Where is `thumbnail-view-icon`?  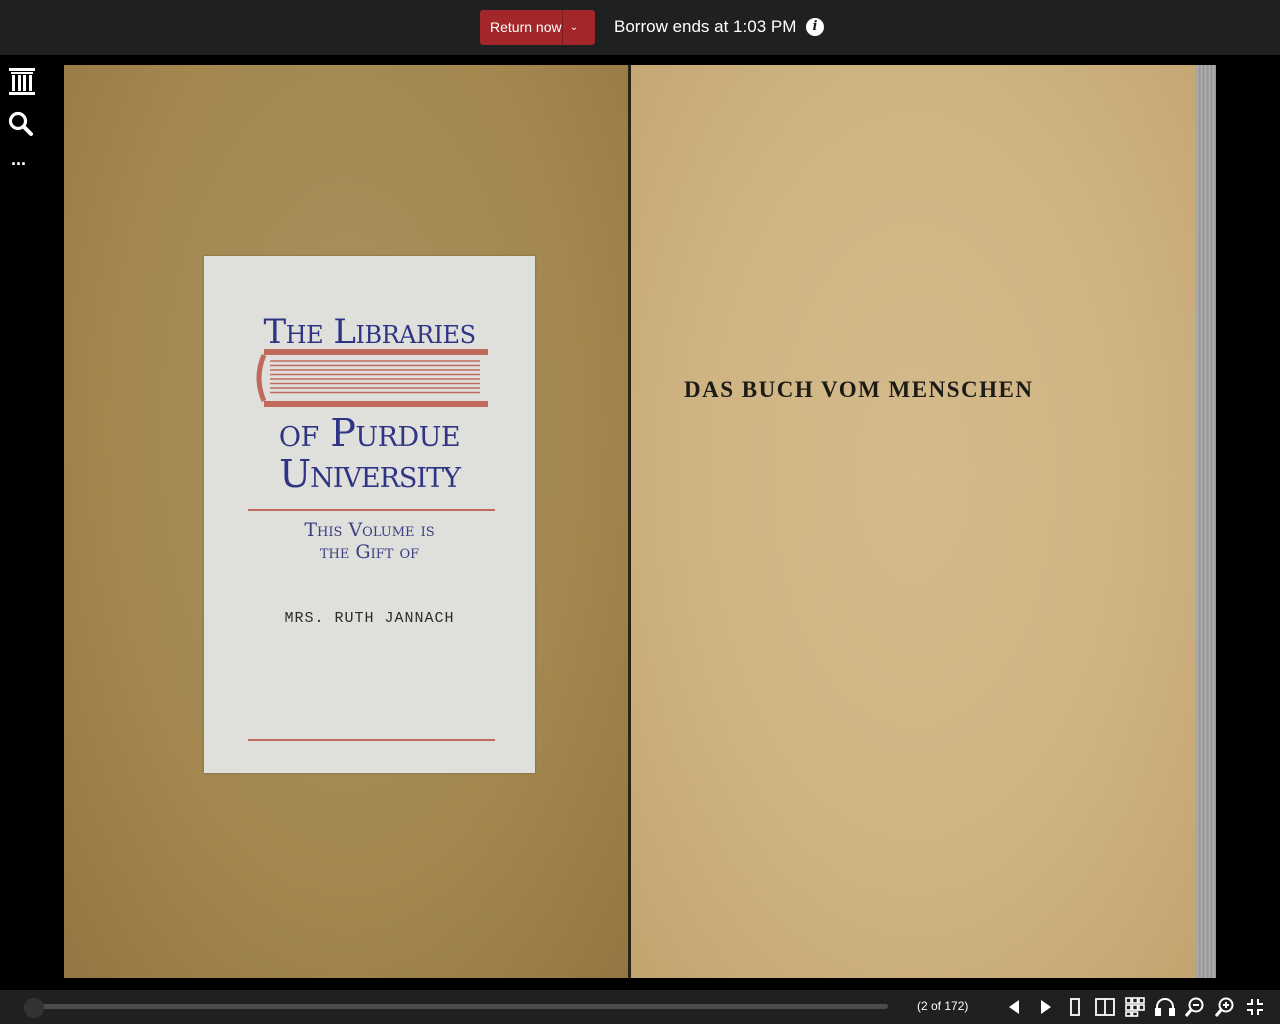 thumbnail-view-icon is located at coordinates (1135, 1007).